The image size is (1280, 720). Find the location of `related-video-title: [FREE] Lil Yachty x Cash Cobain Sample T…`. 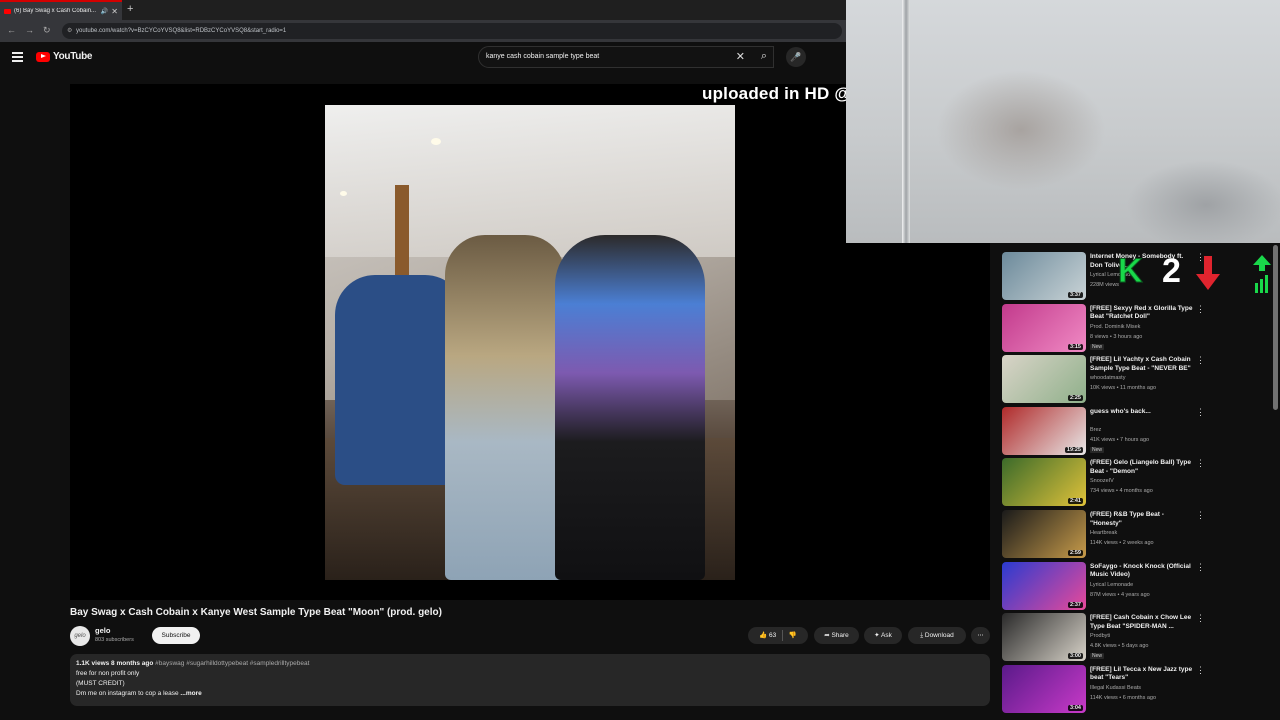

related-video-title: [FREE] Lil Yachty x Cash Cobain Sample T… is located at coordinates (1142, 364).